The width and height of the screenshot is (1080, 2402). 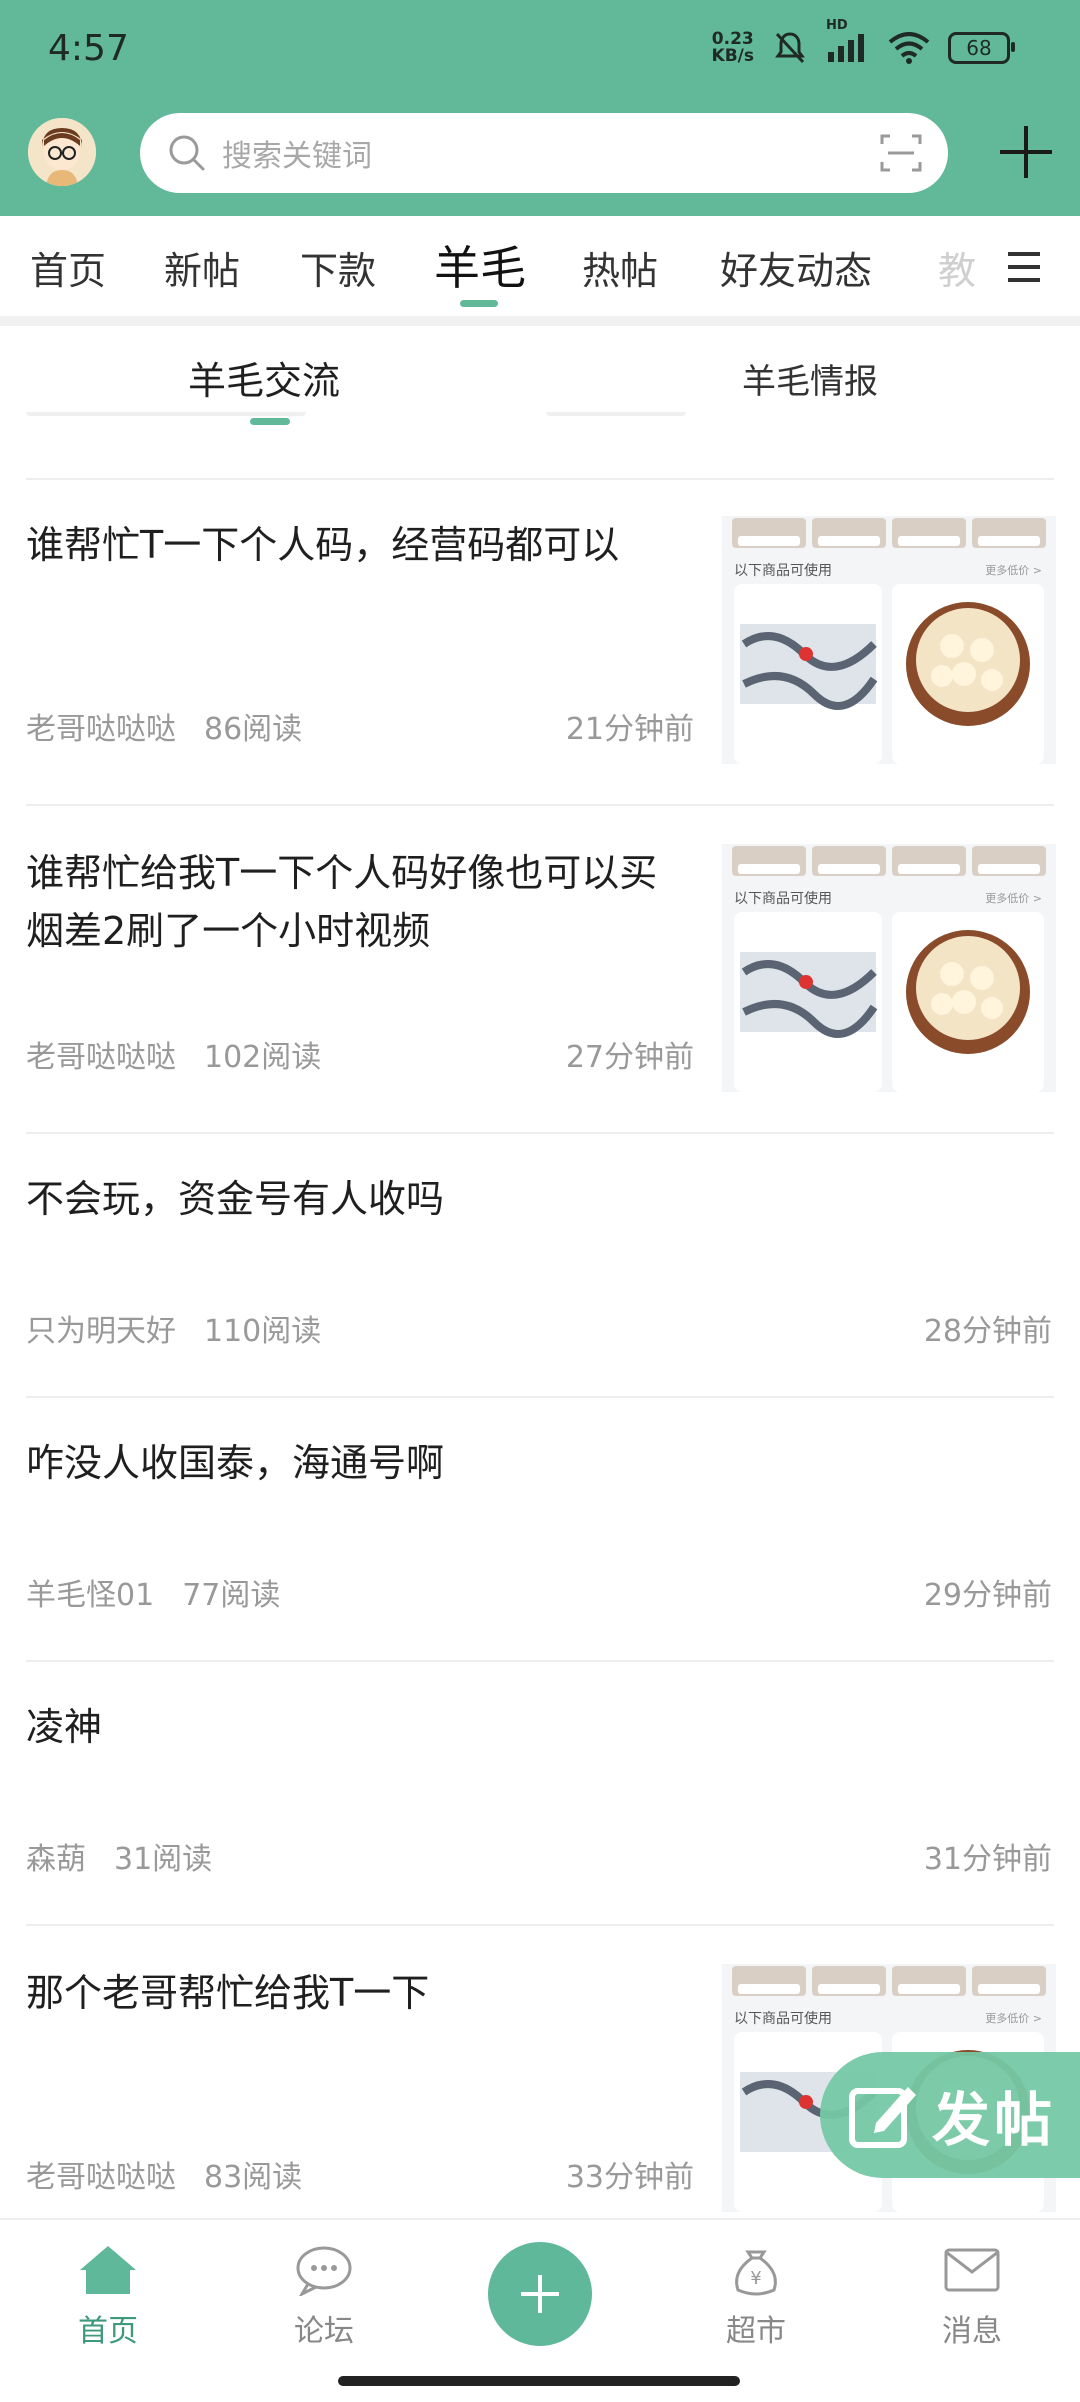 What do you see at coordinates (88, 48) in the screenshot?
I see `status-time: 4:57` at bounding box center [88, 48].